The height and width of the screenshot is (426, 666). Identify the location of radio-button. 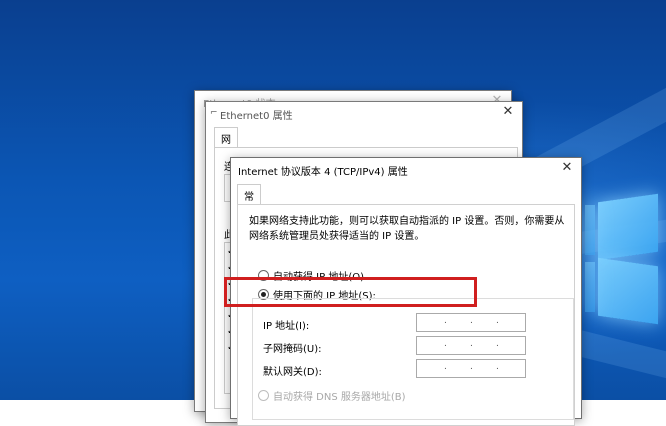
(263, 395).